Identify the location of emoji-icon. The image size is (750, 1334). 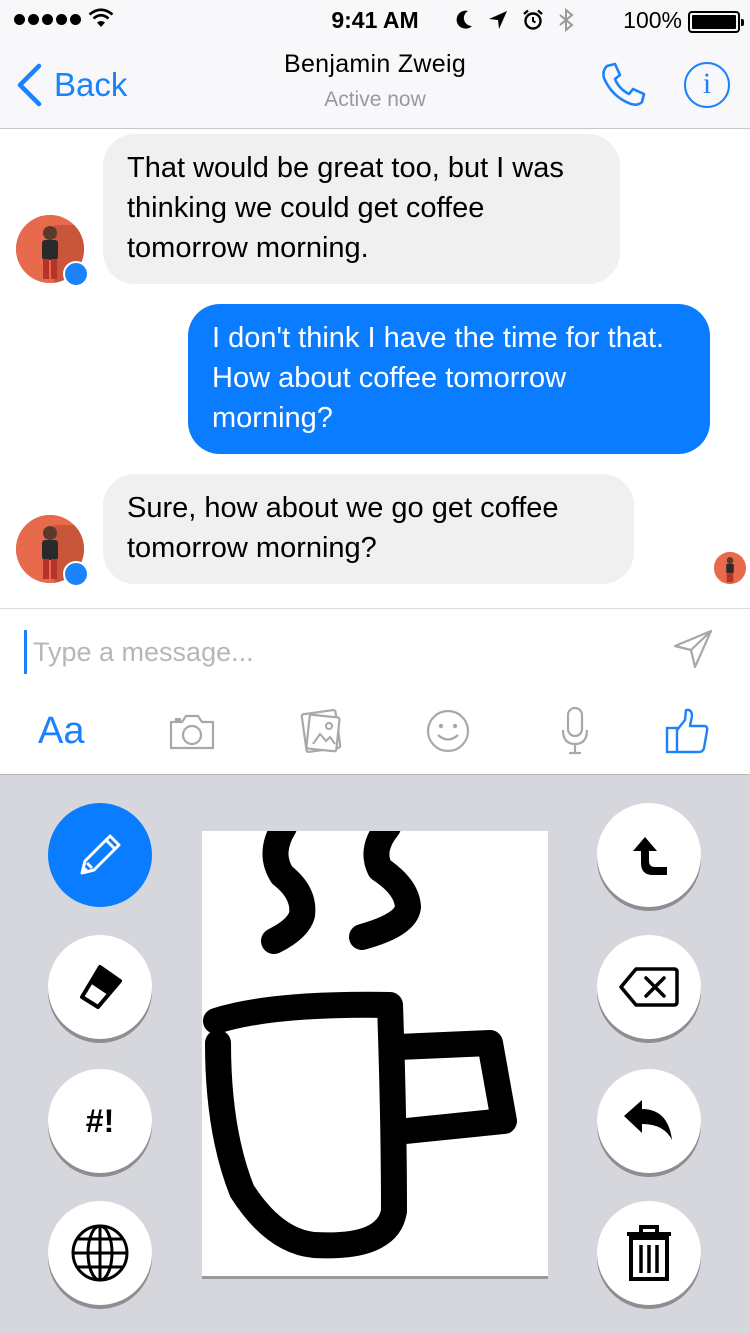
(448, 731).